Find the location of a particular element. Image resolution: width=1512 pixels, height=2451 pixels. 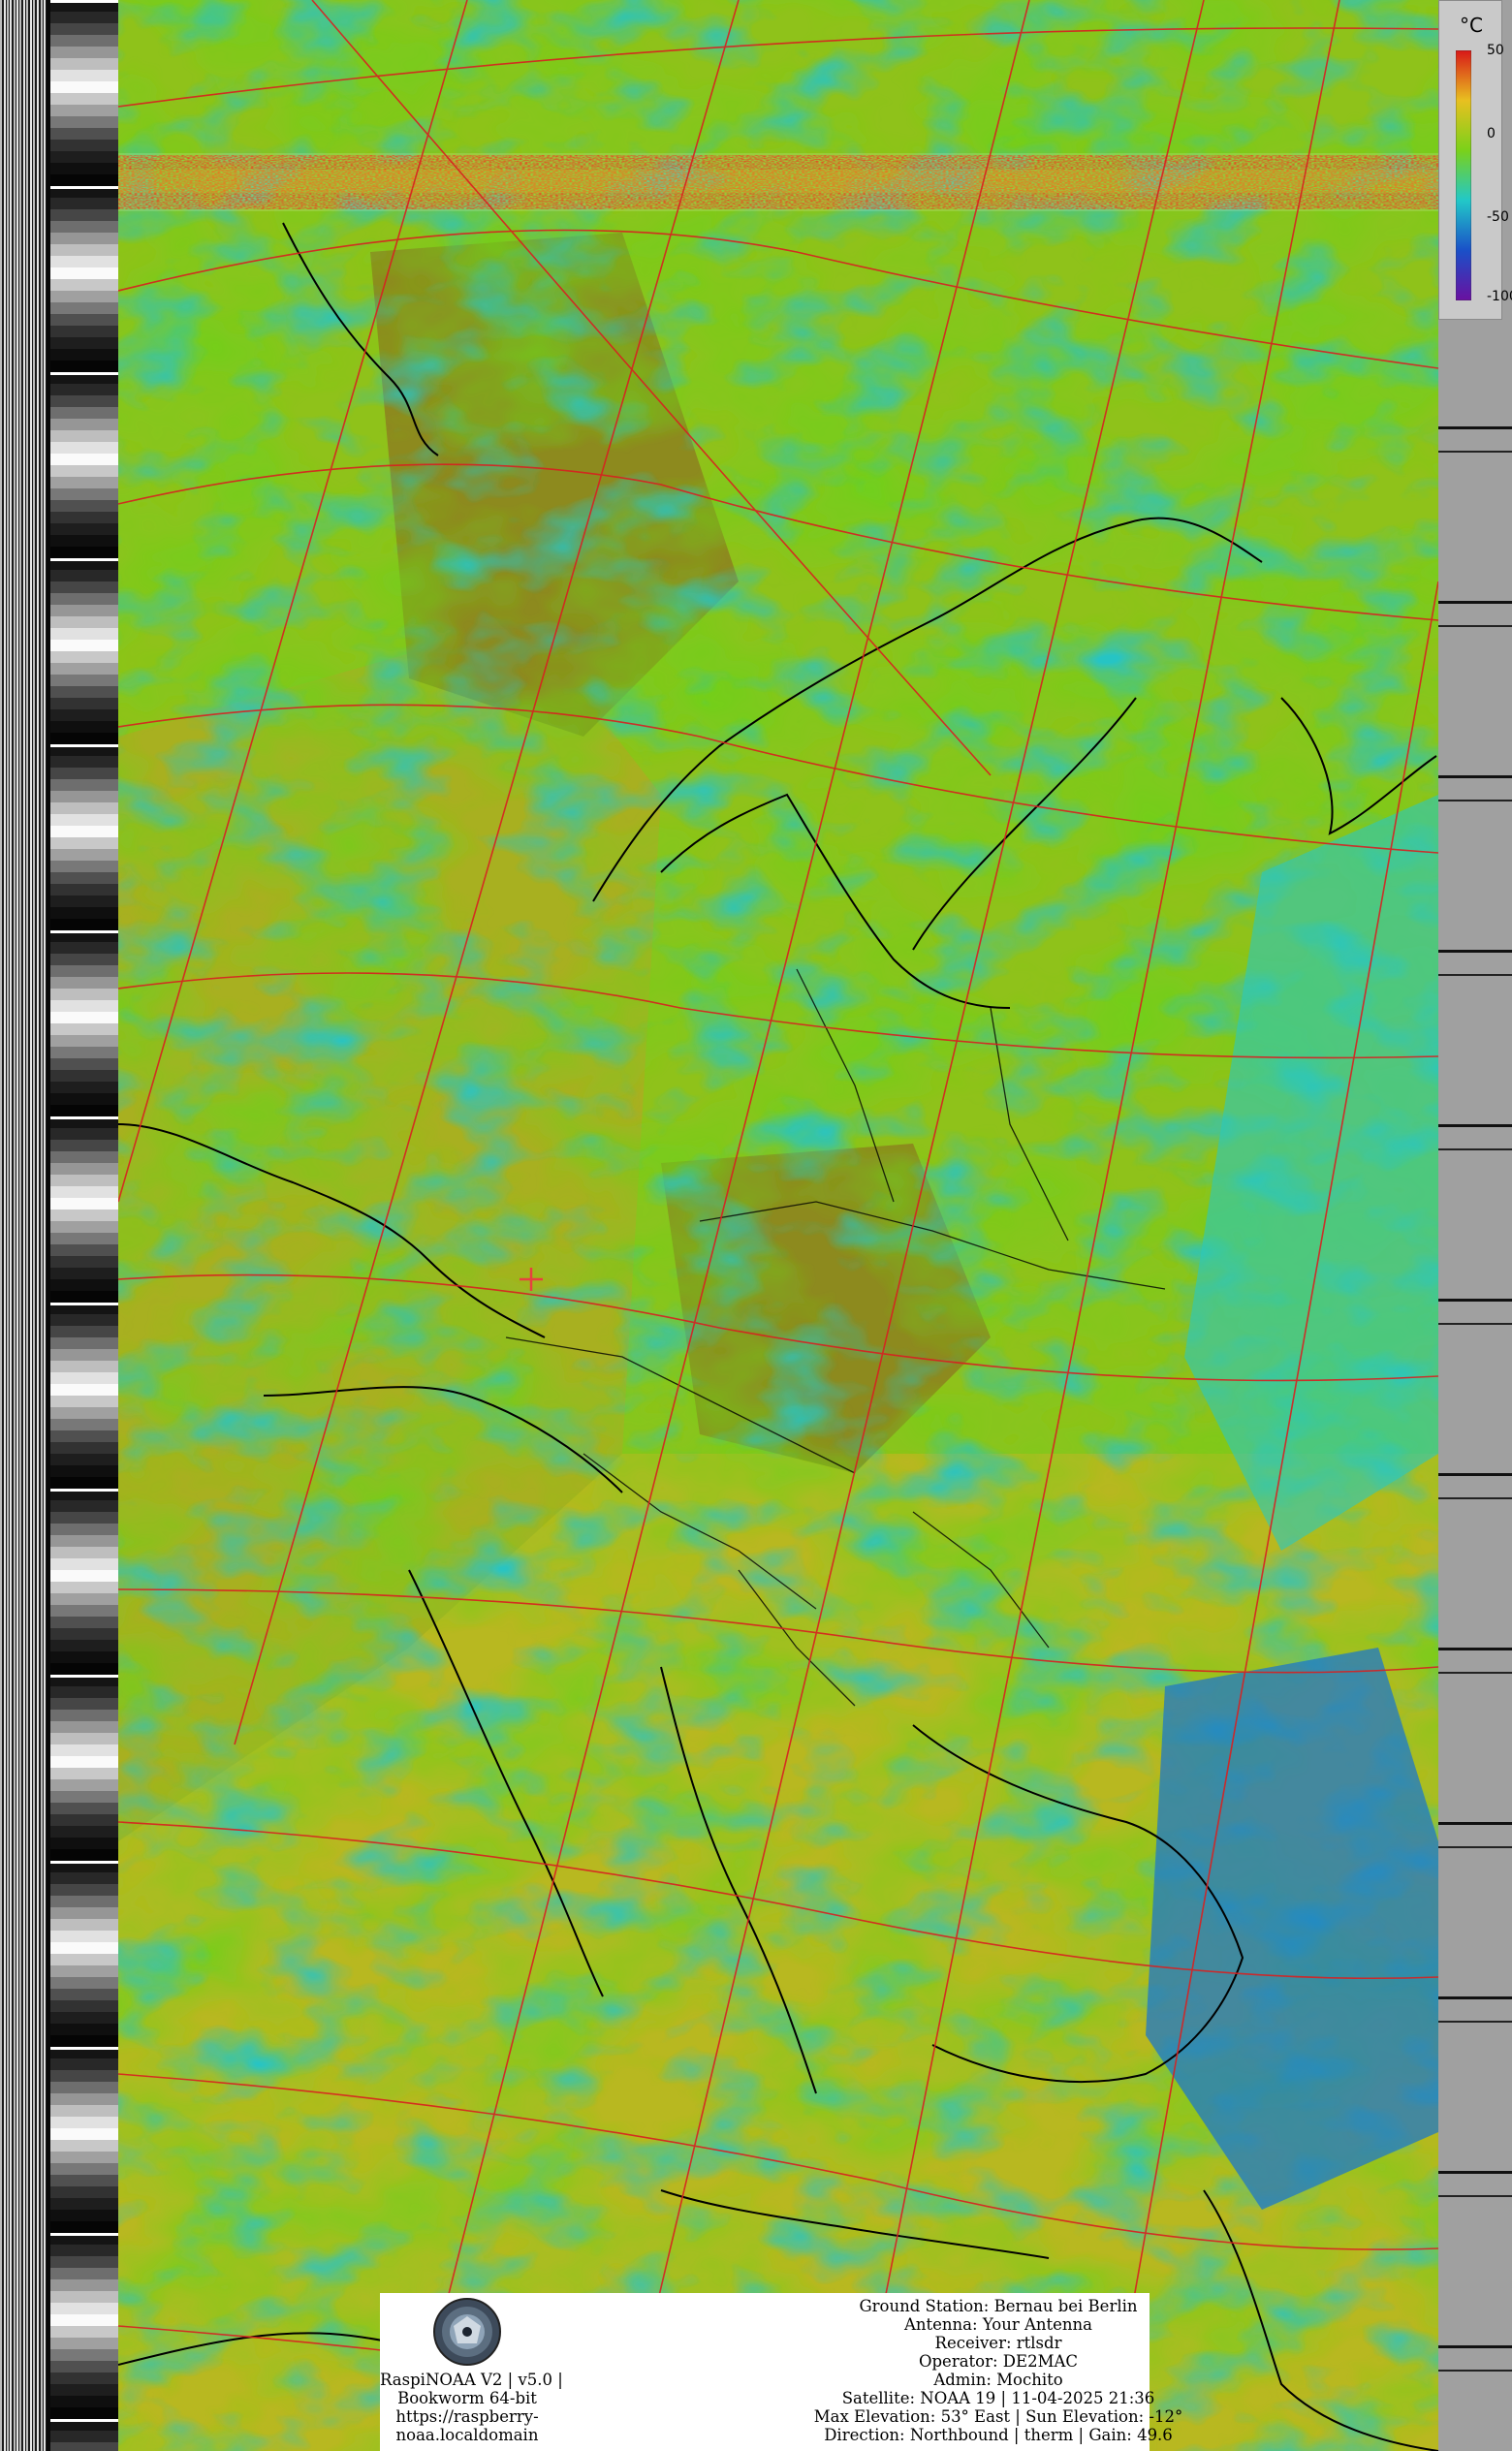

raspinoaa-logo-icon is located at coordinates (467, 2332).